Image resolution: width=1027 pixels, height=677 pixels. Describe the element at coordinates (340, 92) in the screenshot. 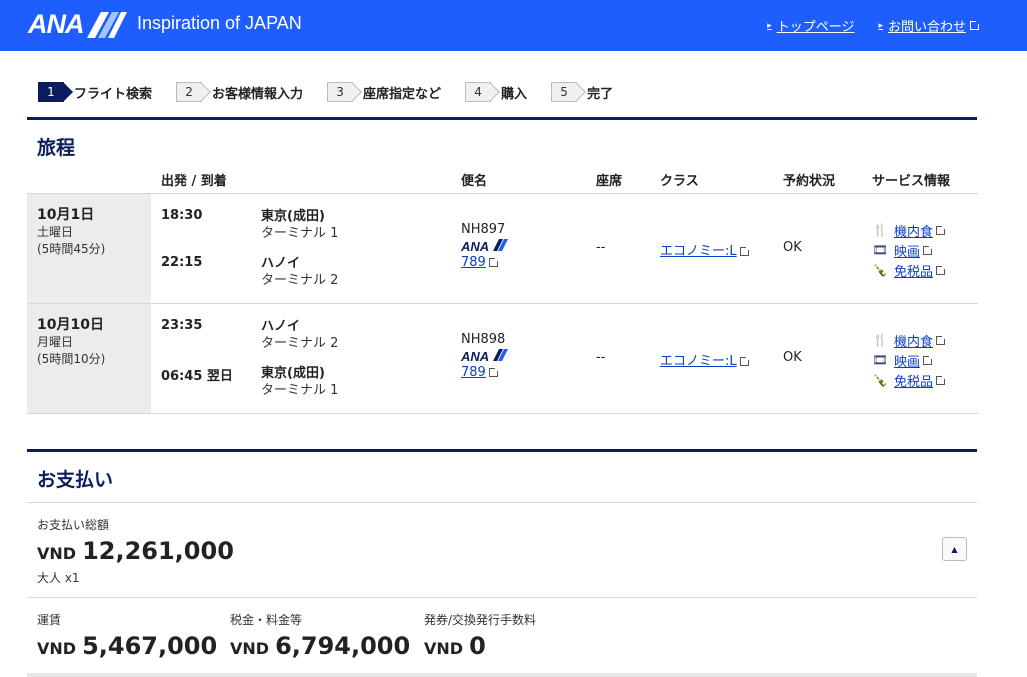

I see `step-number: 3` at that location.